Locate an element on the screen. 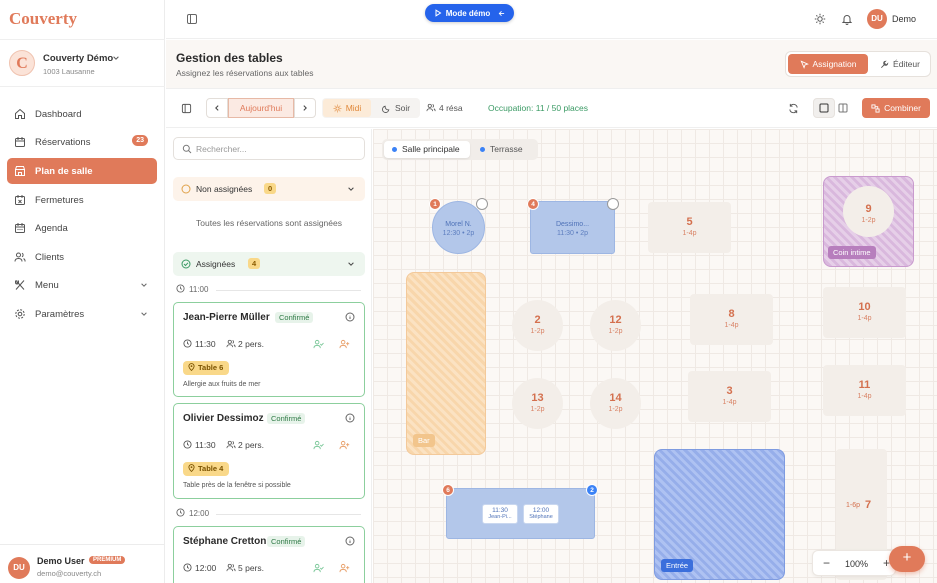 This screenshot has width=937, height=583. sun-icon is located at coordinates (820, 19).